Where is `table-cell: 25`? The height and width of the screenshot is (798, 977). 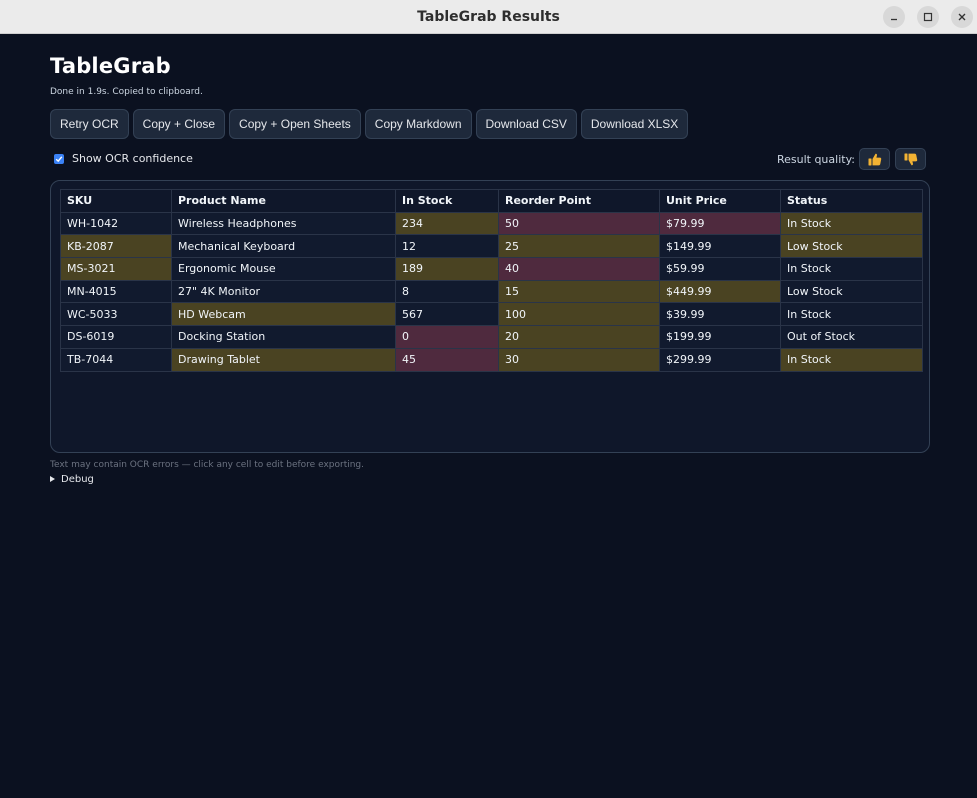 table-cell: 25 is located at coordinates (579, 246).